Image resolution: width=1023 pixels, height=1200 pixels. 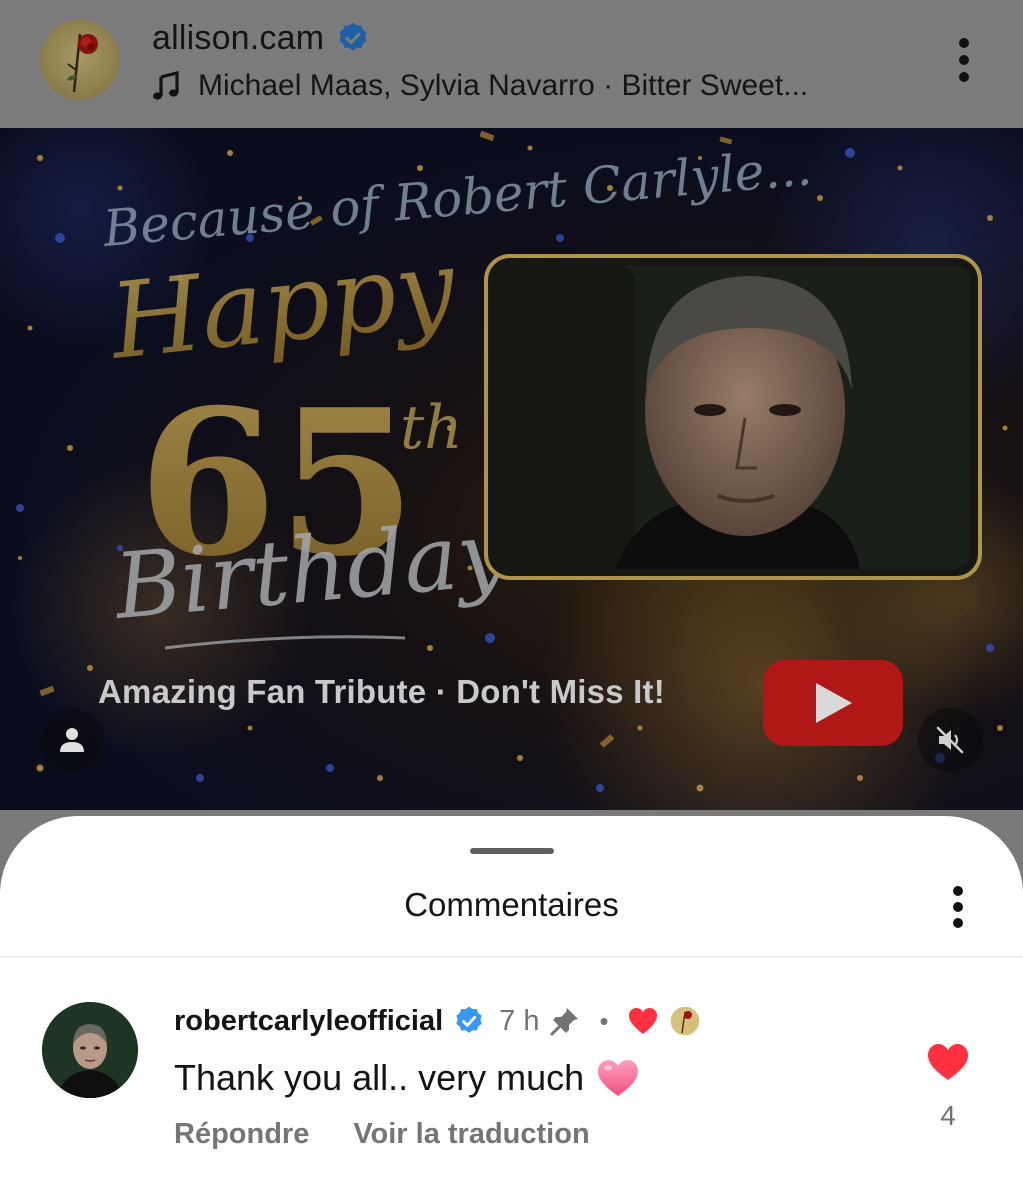 I want to click on mute-toggle-button, so click(x=950, y=740).